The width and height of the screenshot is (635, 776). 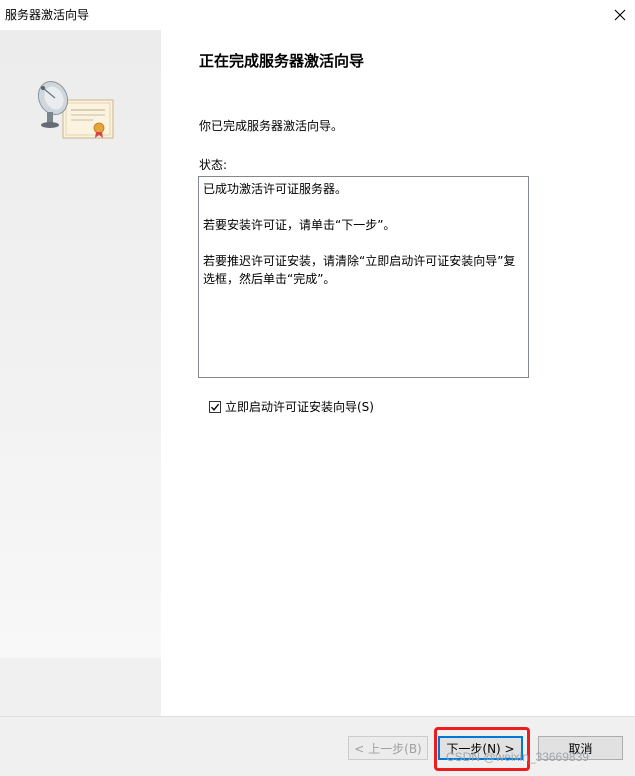 I want to click on start-license-install-checkbox-row: 立即启动许可证安装向导(S), so click(x=291, y=406).